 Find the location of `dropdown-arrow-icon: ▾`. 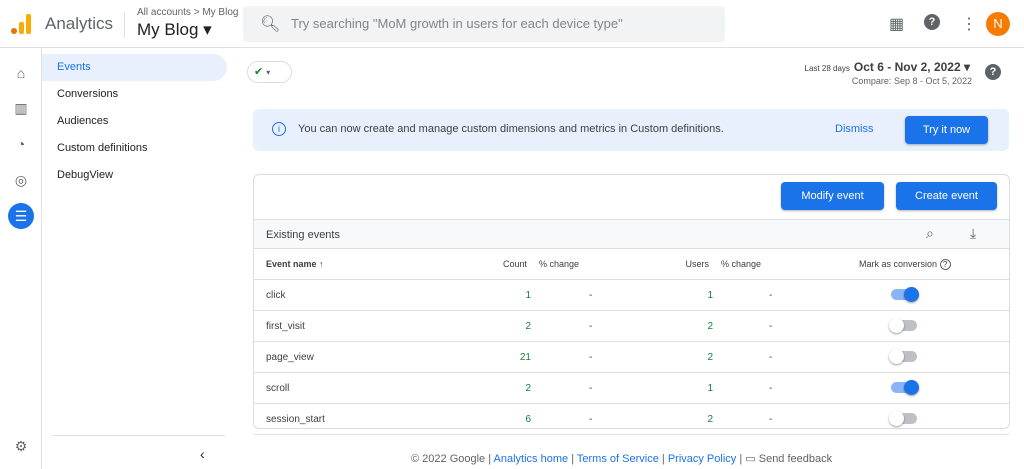

dropdown-arrow-icon: ▾ is located at coordinates (268, 72).